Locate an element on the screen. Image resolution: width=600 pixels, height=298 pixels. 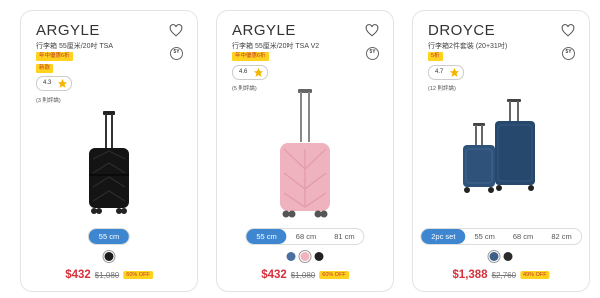
color-swatch-blue is located at coordinates (291, 256).